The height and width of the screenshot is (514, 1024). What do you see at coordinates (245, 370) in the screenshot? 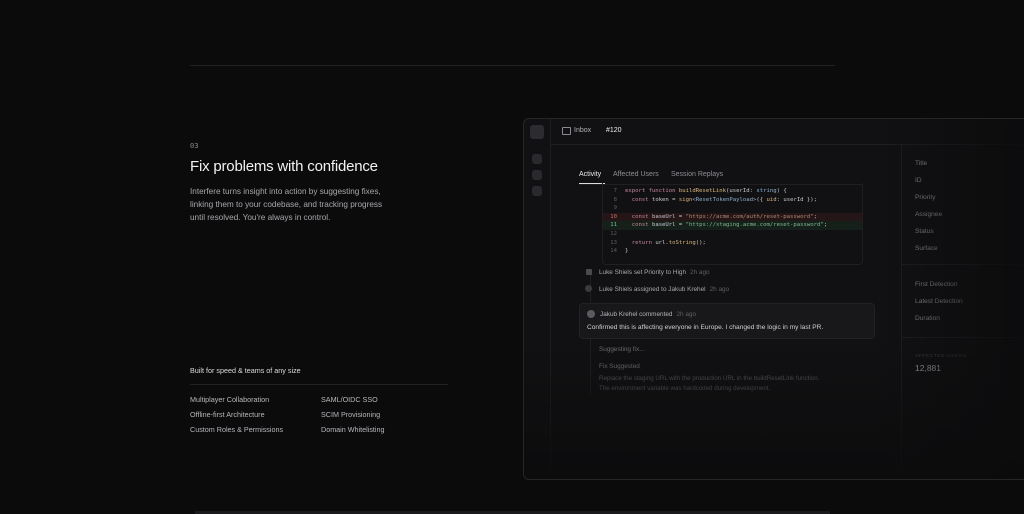
I see `features-heading: Built for speed & teams of any size` at bounding box center [245, 370].